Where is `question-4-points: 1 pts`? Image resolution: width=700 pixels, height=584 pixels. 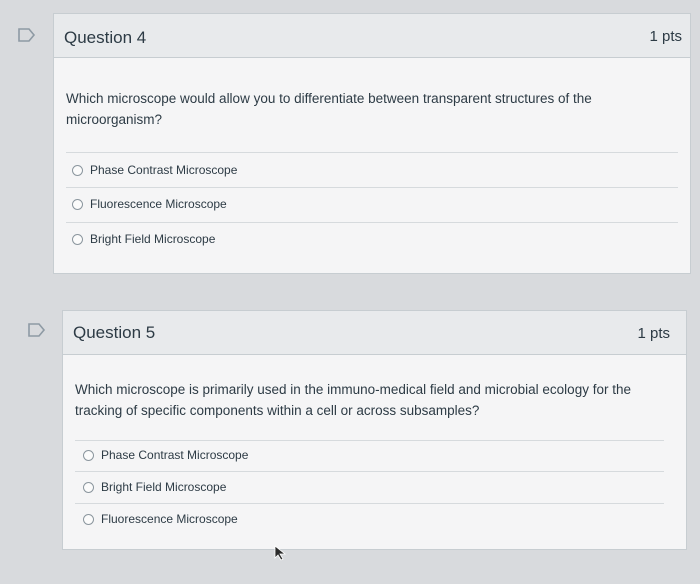 question-4-points: 1 pts is located at coordinates (665, 36).